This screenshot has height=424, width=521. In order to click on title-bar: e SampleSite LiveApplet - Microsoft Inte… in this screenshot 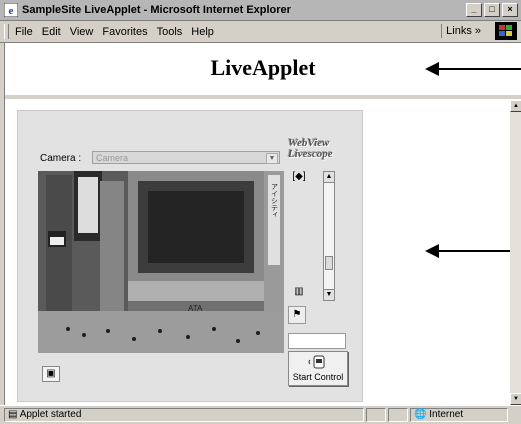, I will do `click(260, 10)`.